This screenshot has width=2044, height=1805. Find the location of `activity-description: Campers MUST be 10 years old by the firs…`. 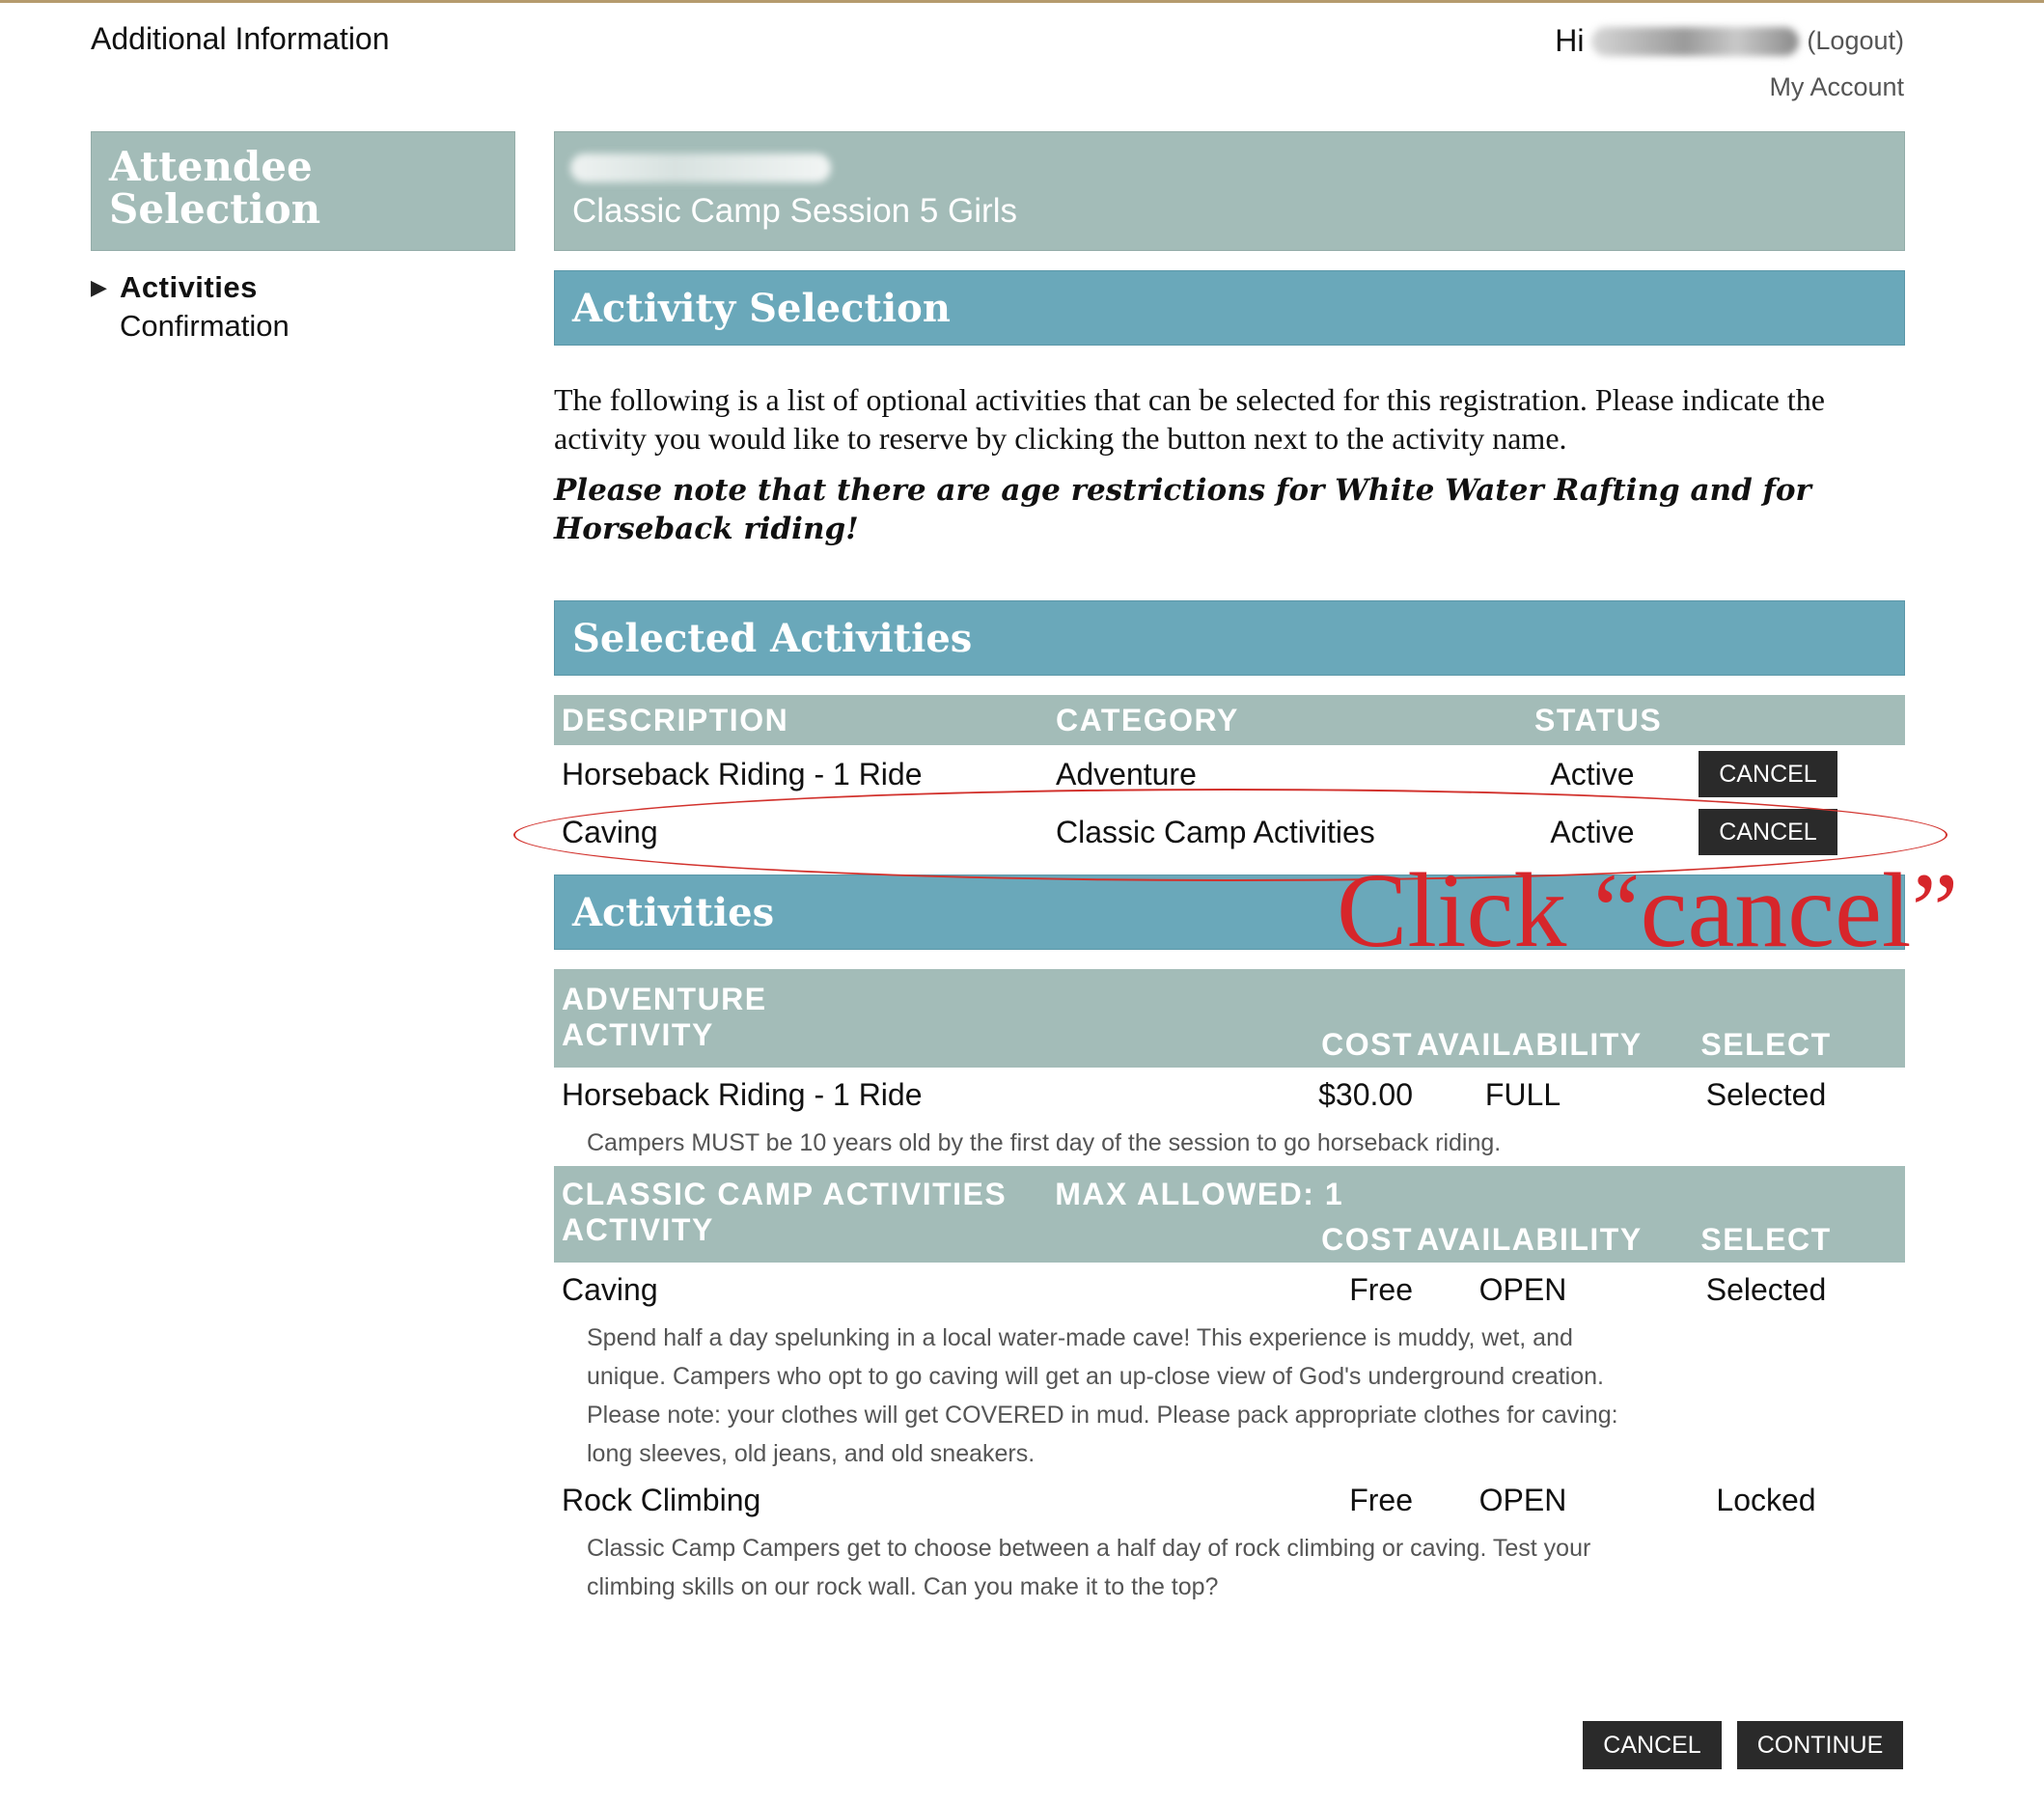

activity-description: Campers MUST be 10 years old by the firs… is located at coordinates (1045, 1142).